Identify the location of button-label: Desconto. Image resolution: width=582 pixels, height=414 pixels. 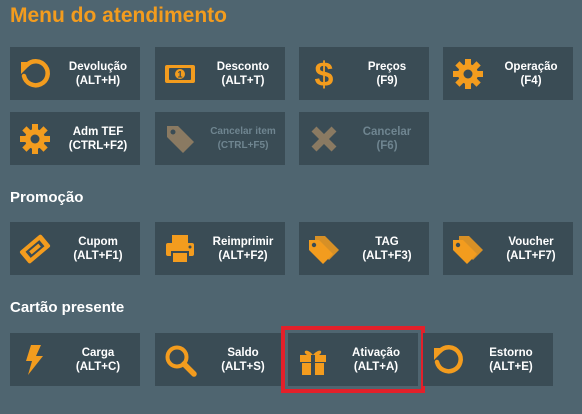
(243, 66).